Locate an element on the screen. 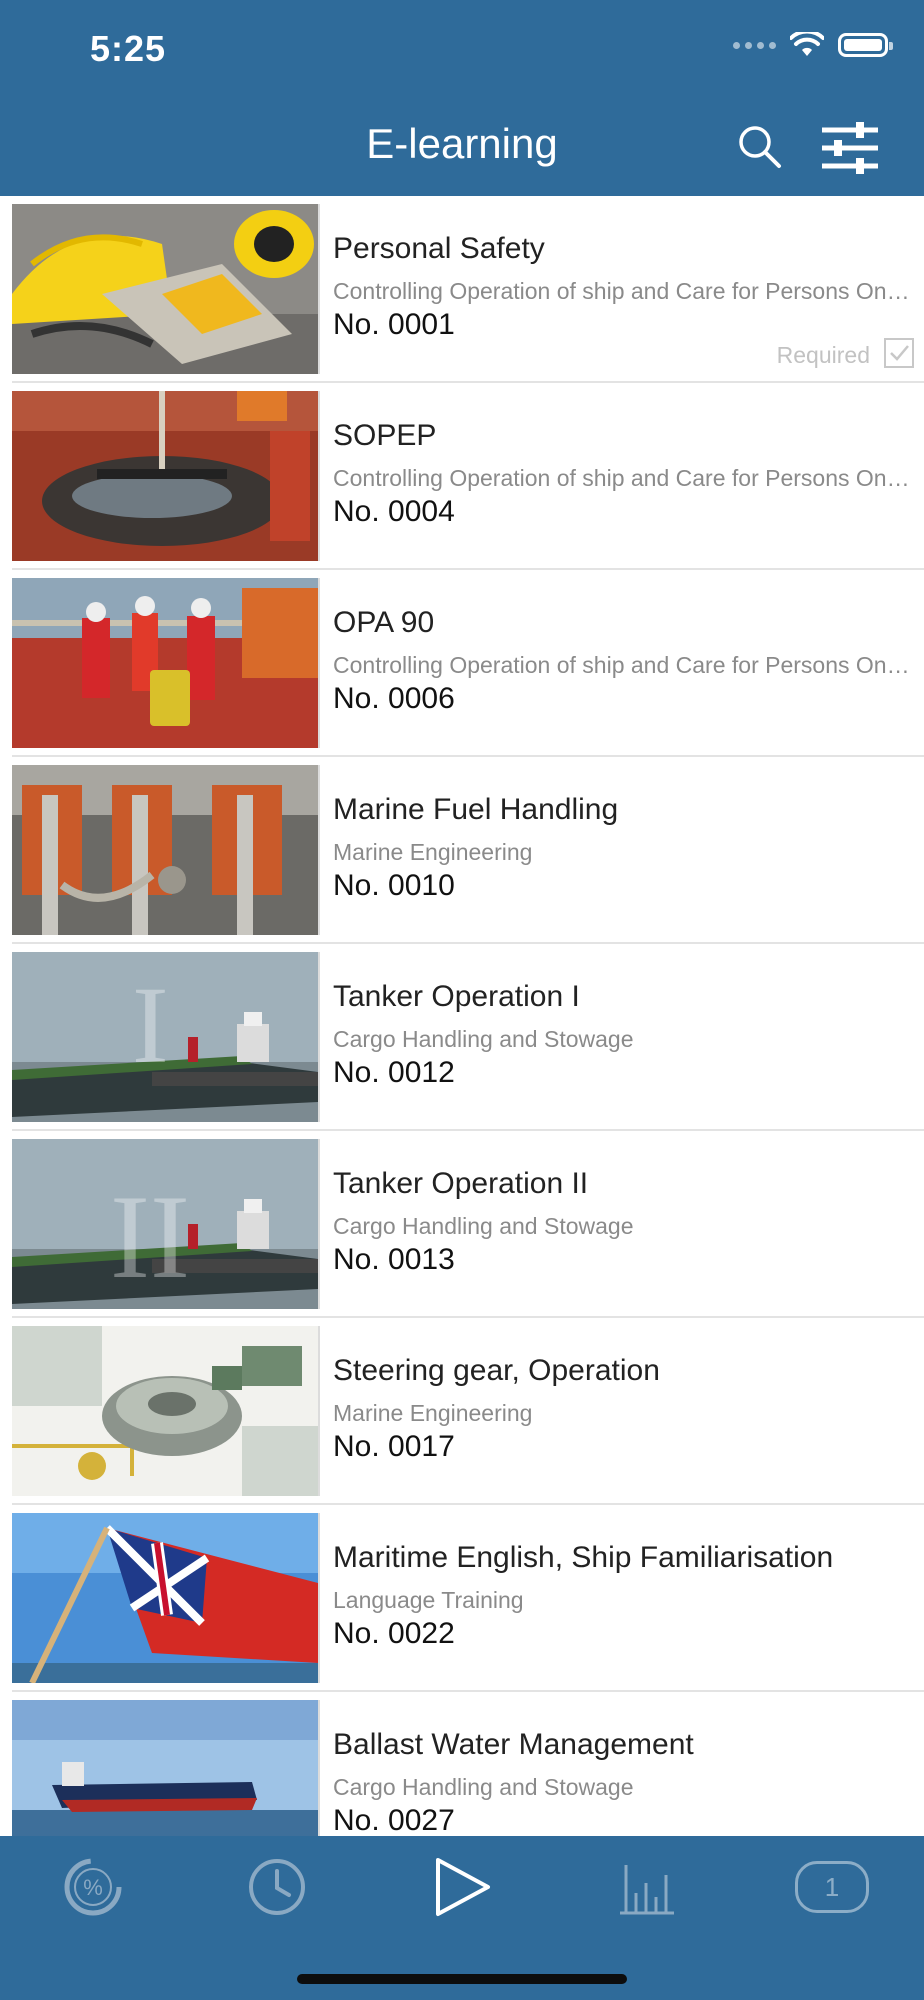  svg-text: I is located at coordinates (150, 1025).